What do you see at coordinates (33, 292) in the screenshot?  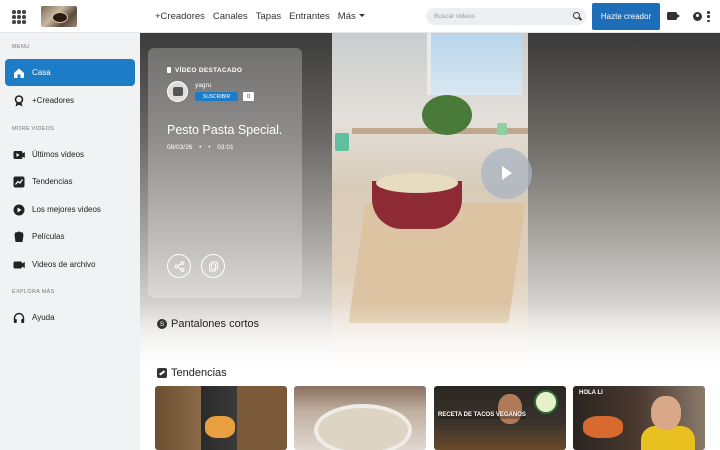 I see `sidebar-section-explore: EXPLORA MÁS` at bounding box center [33, 292].